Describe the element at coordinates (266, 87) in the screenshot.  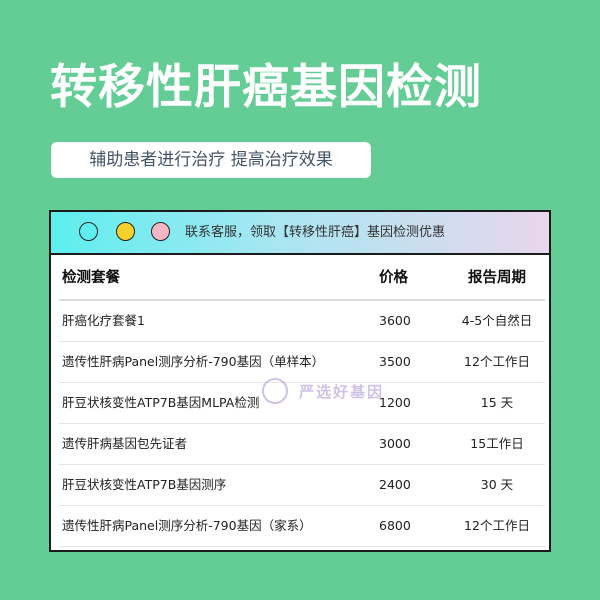
I see `page-title: 转移性肝癌基因检测` at that location.